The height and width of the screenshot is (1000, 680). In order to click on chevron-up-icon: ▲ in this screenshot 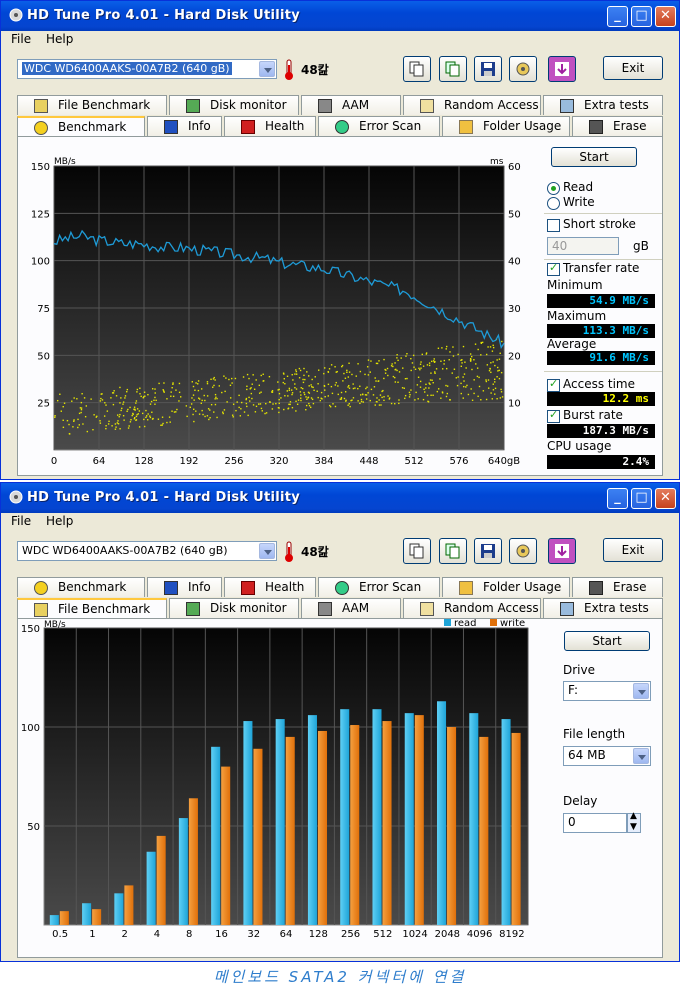, I will do `click(633, 816)`.